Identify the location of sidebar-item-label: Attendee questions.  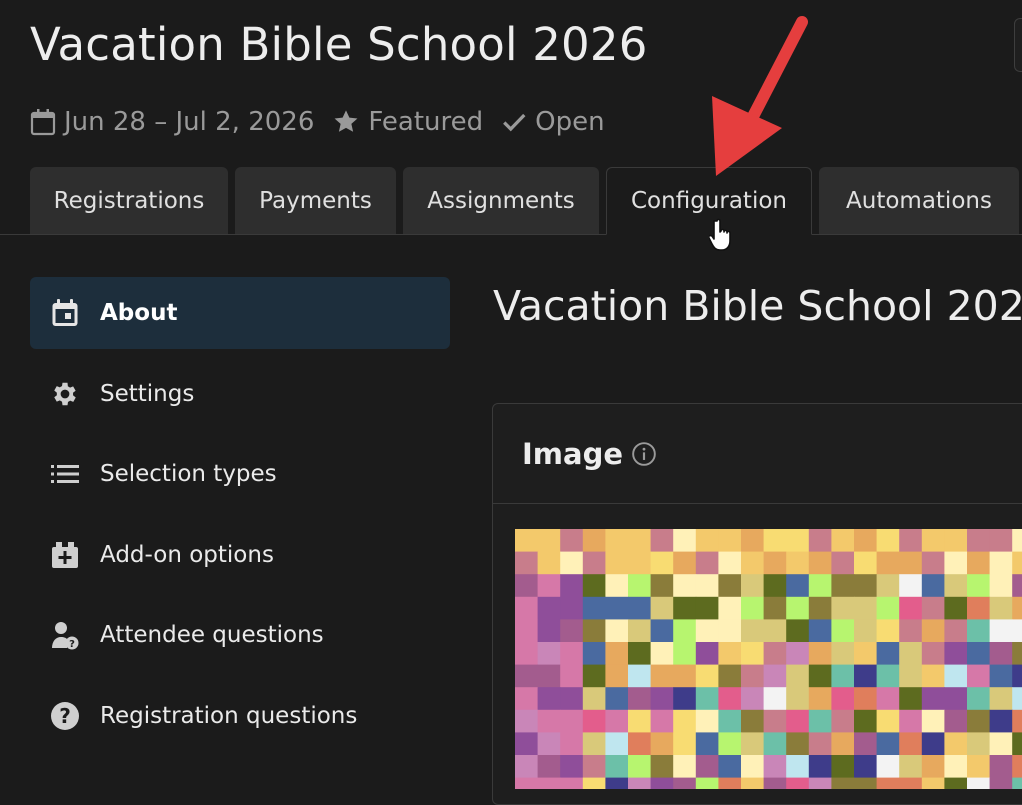
(212, 635).